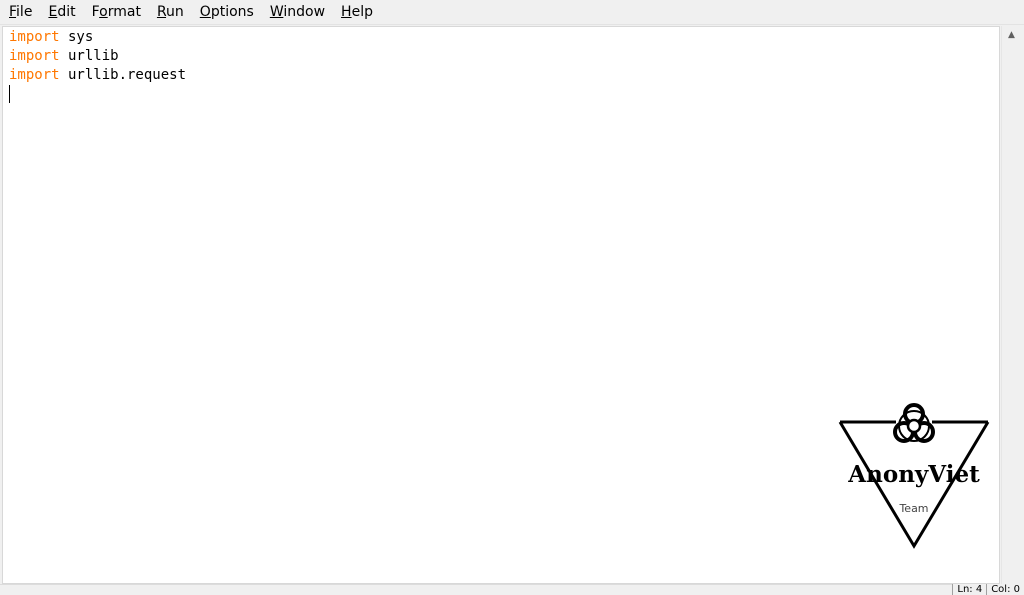 The image size is (1024, 595). What do you see at coordinates (20, 12) in the screenshot?
I see `menu-file: File` at bounding box center [20, 12].